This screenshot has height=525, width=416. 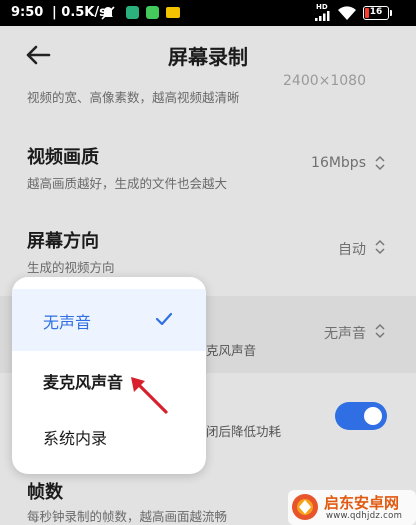 I want to click on sound-source-desc: 克风声音, so click(x=231, y=350).